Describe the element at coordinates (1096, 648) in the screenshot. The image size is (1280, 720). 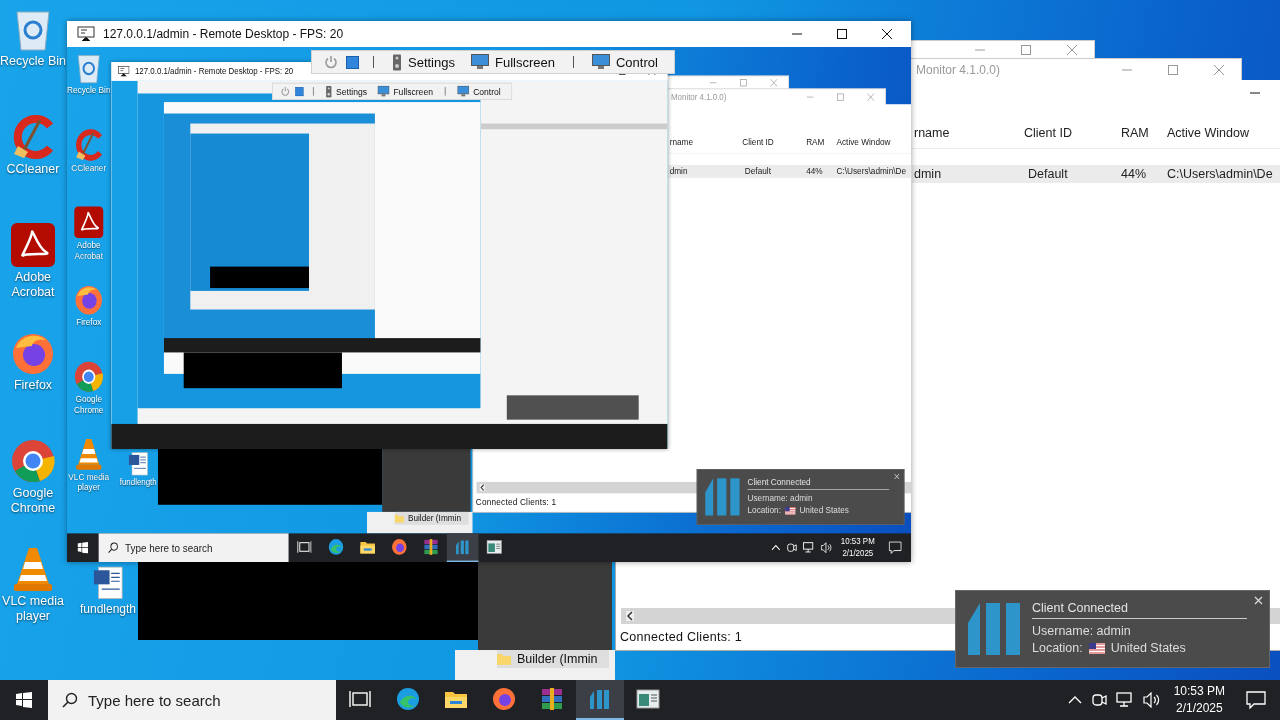
I see `flag-icon` at that location.